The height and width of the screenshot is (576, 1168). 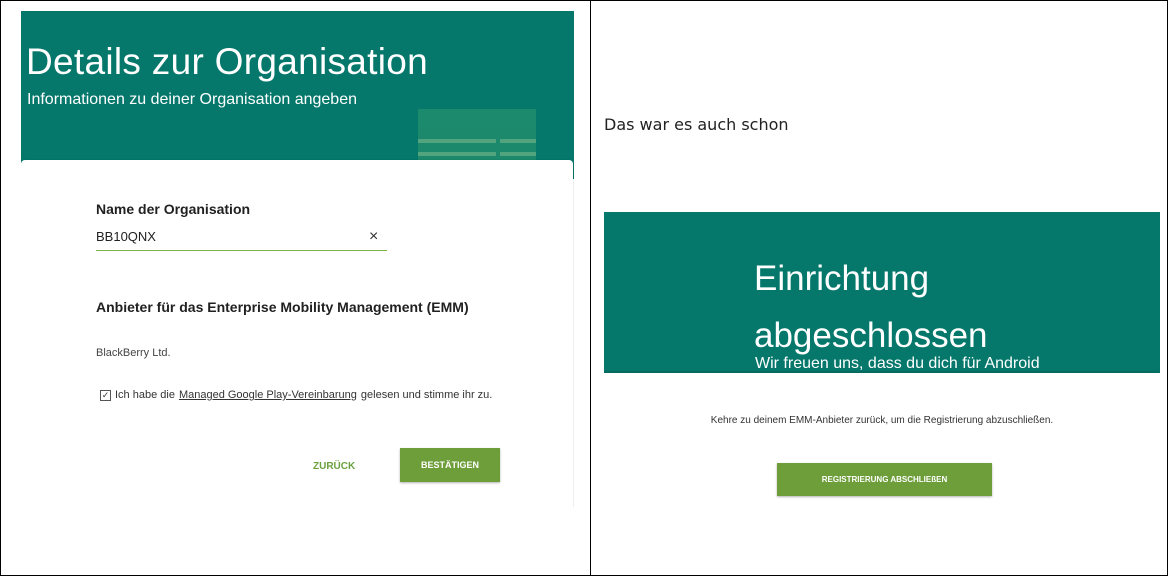 What do you see at coordinates (241, 250) in the screenshot?
I see `org-name-underline` at bounding box center [241, 250].